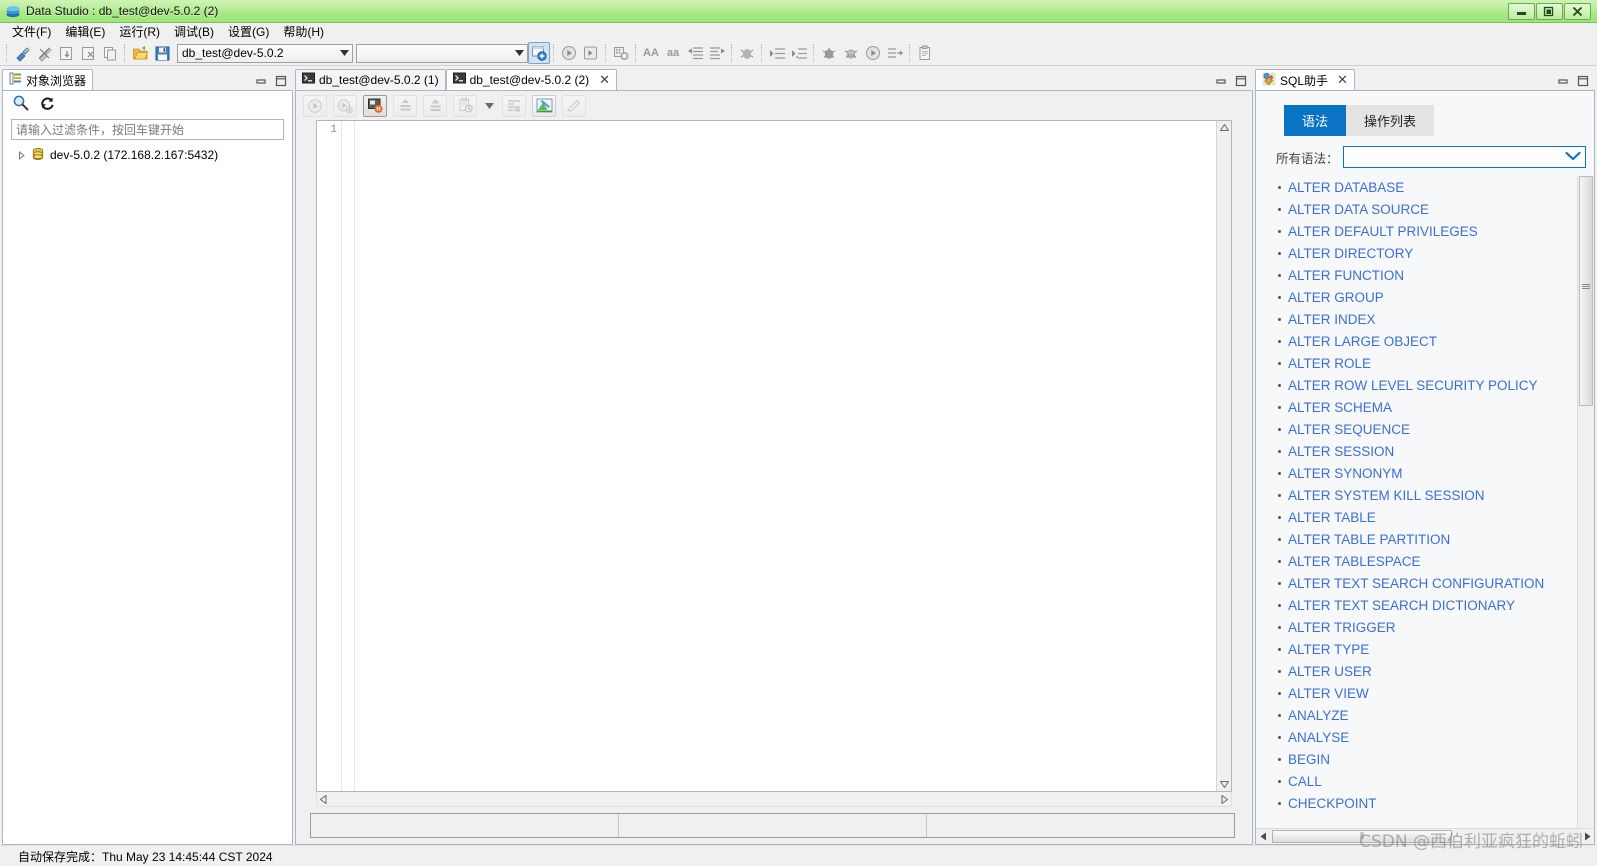  What do you see at coordinates (1427, 385) in the screenshot?
I see `list-item: ALTER ROW LEVEL SECURITY POLICY` at bounding box center [1427, 385].